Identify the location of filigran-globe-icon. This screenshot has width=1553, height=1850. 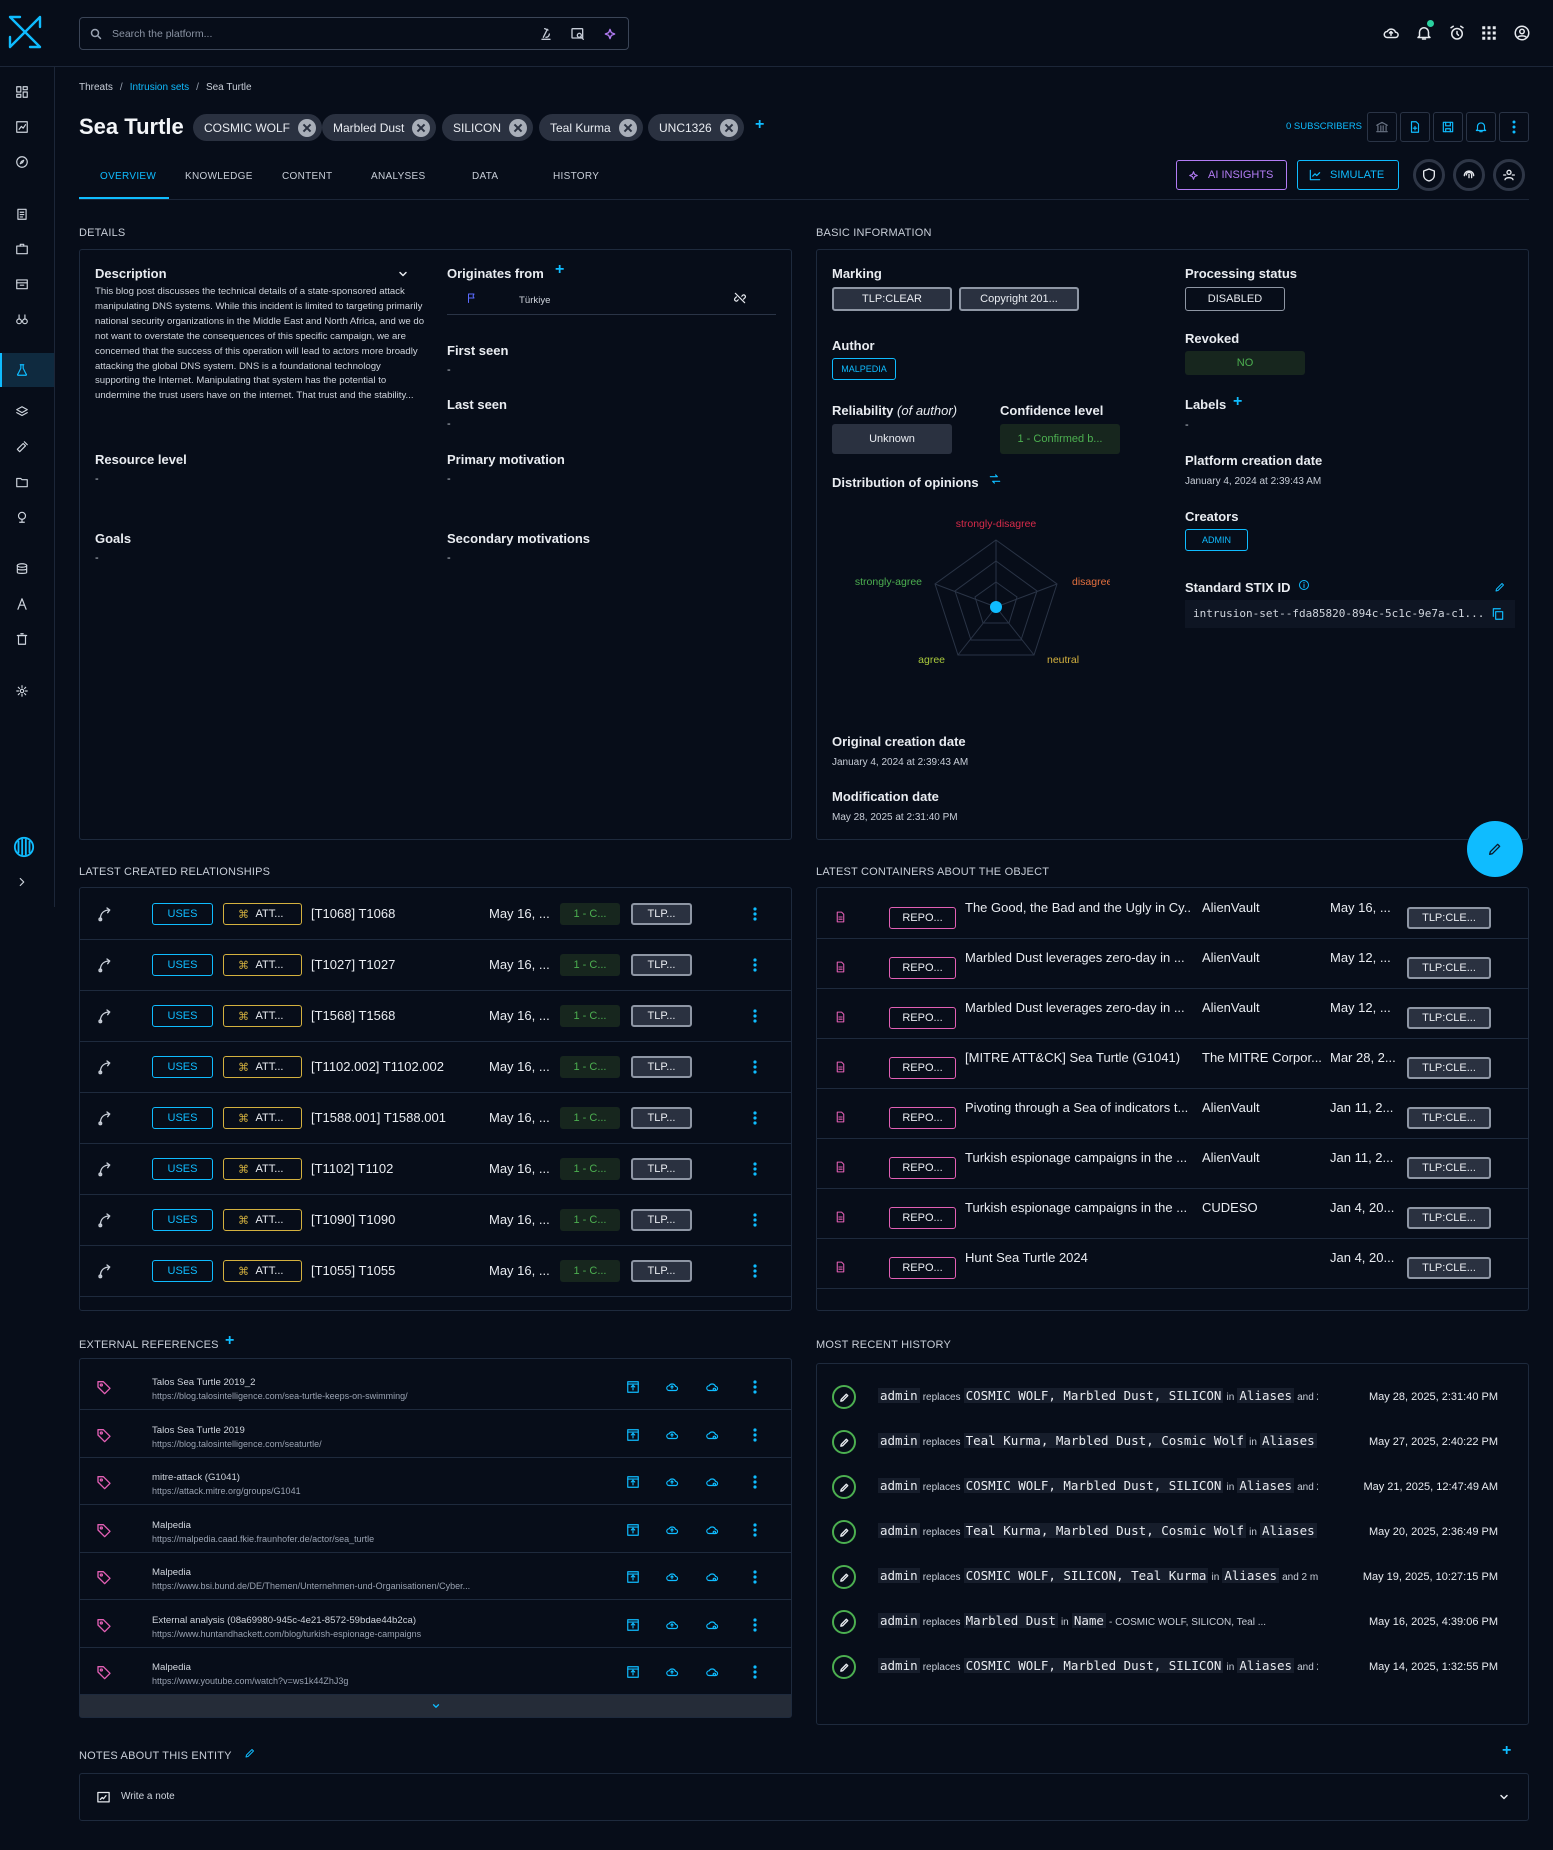
(24, 847).